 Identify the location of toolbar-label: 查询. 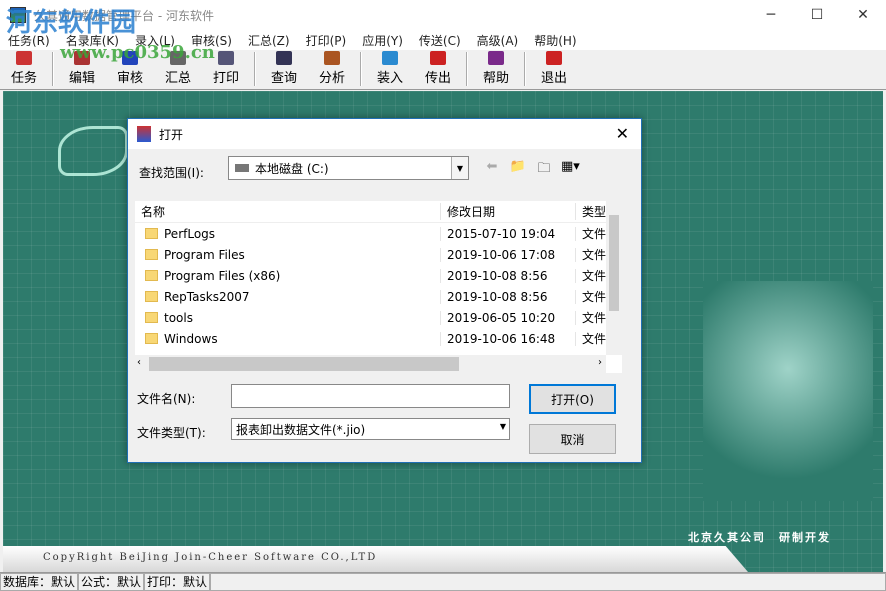
(283, 78).